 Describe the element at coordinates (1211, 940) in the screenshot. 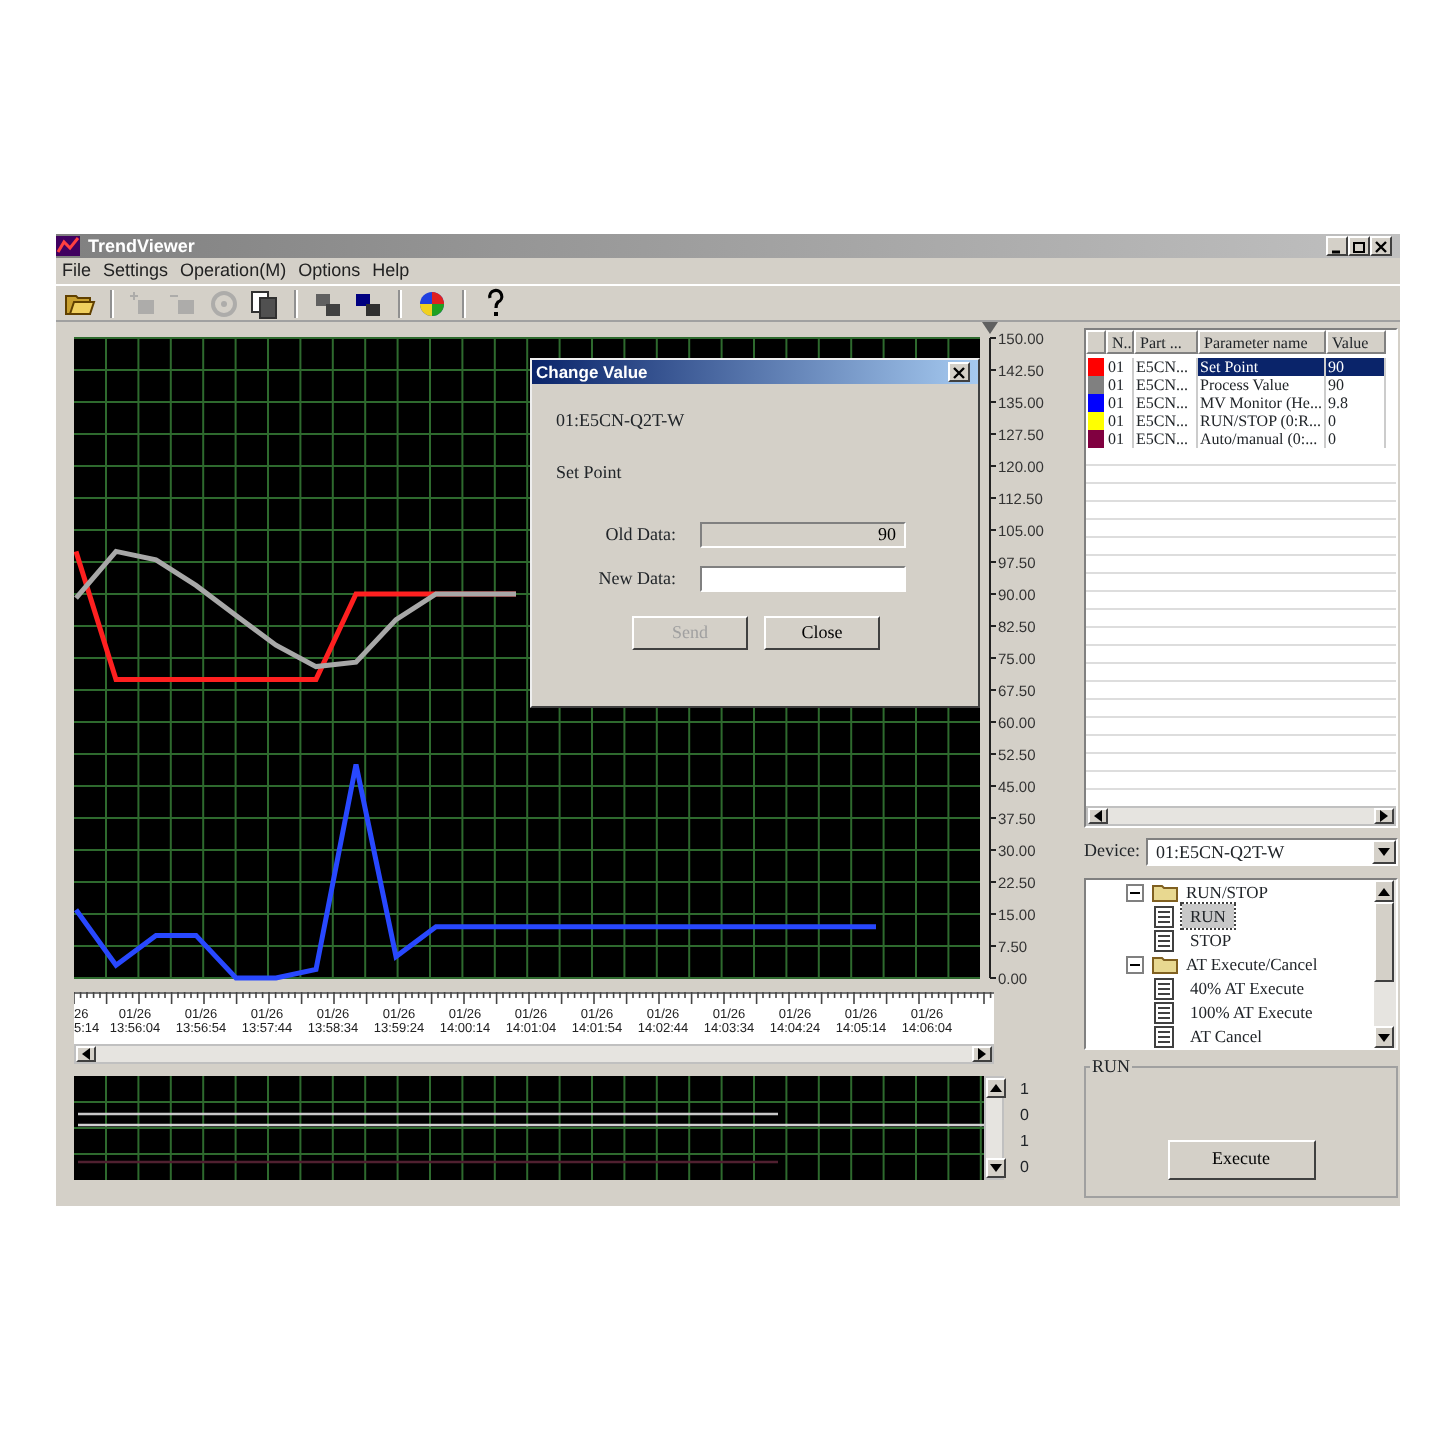

I see `tree-item: STOP` at that location.